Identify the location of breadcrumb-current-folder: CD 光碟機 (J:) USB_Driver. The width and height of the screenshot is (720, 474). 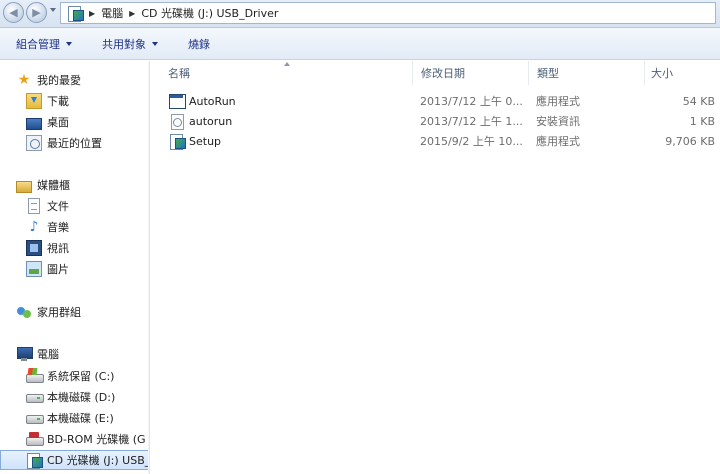
(209, 13).